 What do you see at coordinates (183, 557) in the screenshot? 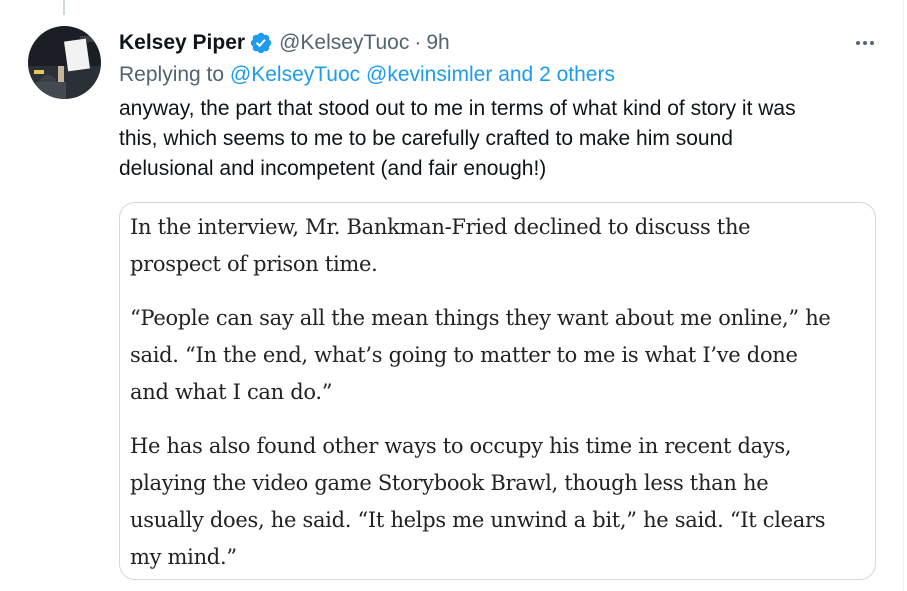
I see `quote-line: my mind.”` at bounding box center [183, 557].